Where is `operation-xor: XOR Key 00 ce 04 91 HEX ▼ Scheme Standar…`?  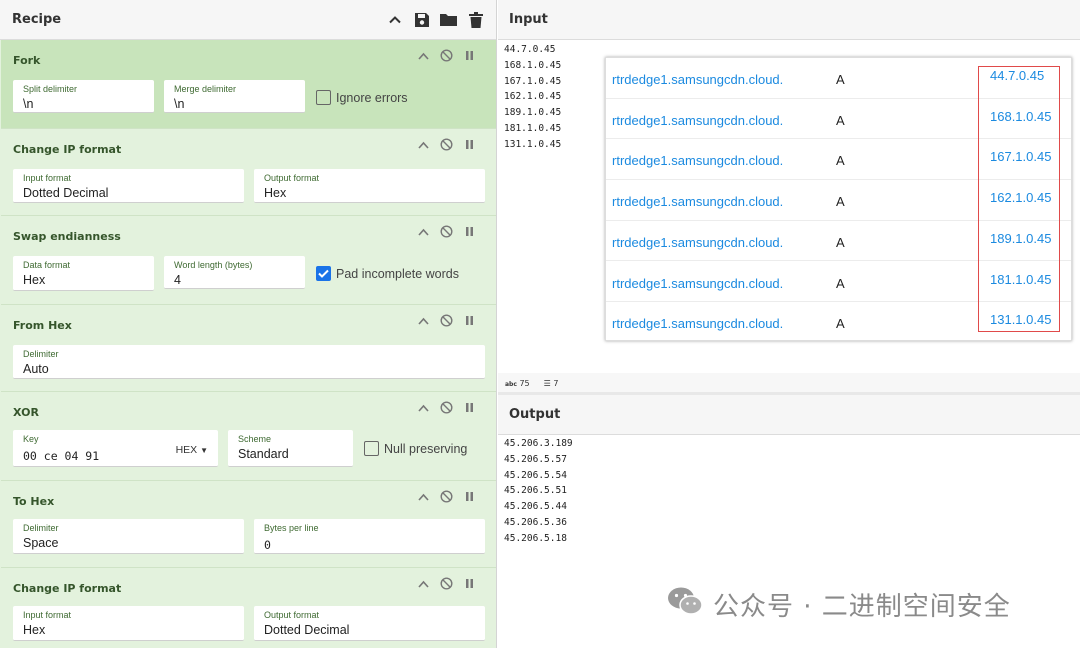 operation-xor: XOR Key 00 ce 04 91 HEX ▼ Scheme Standar… is located at coordinates (248, 436).